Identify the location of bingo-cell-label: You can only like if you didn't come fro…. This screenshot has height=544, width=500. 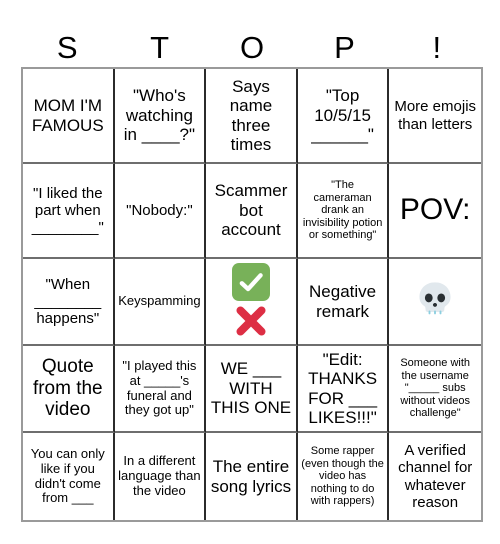
(67, 475).